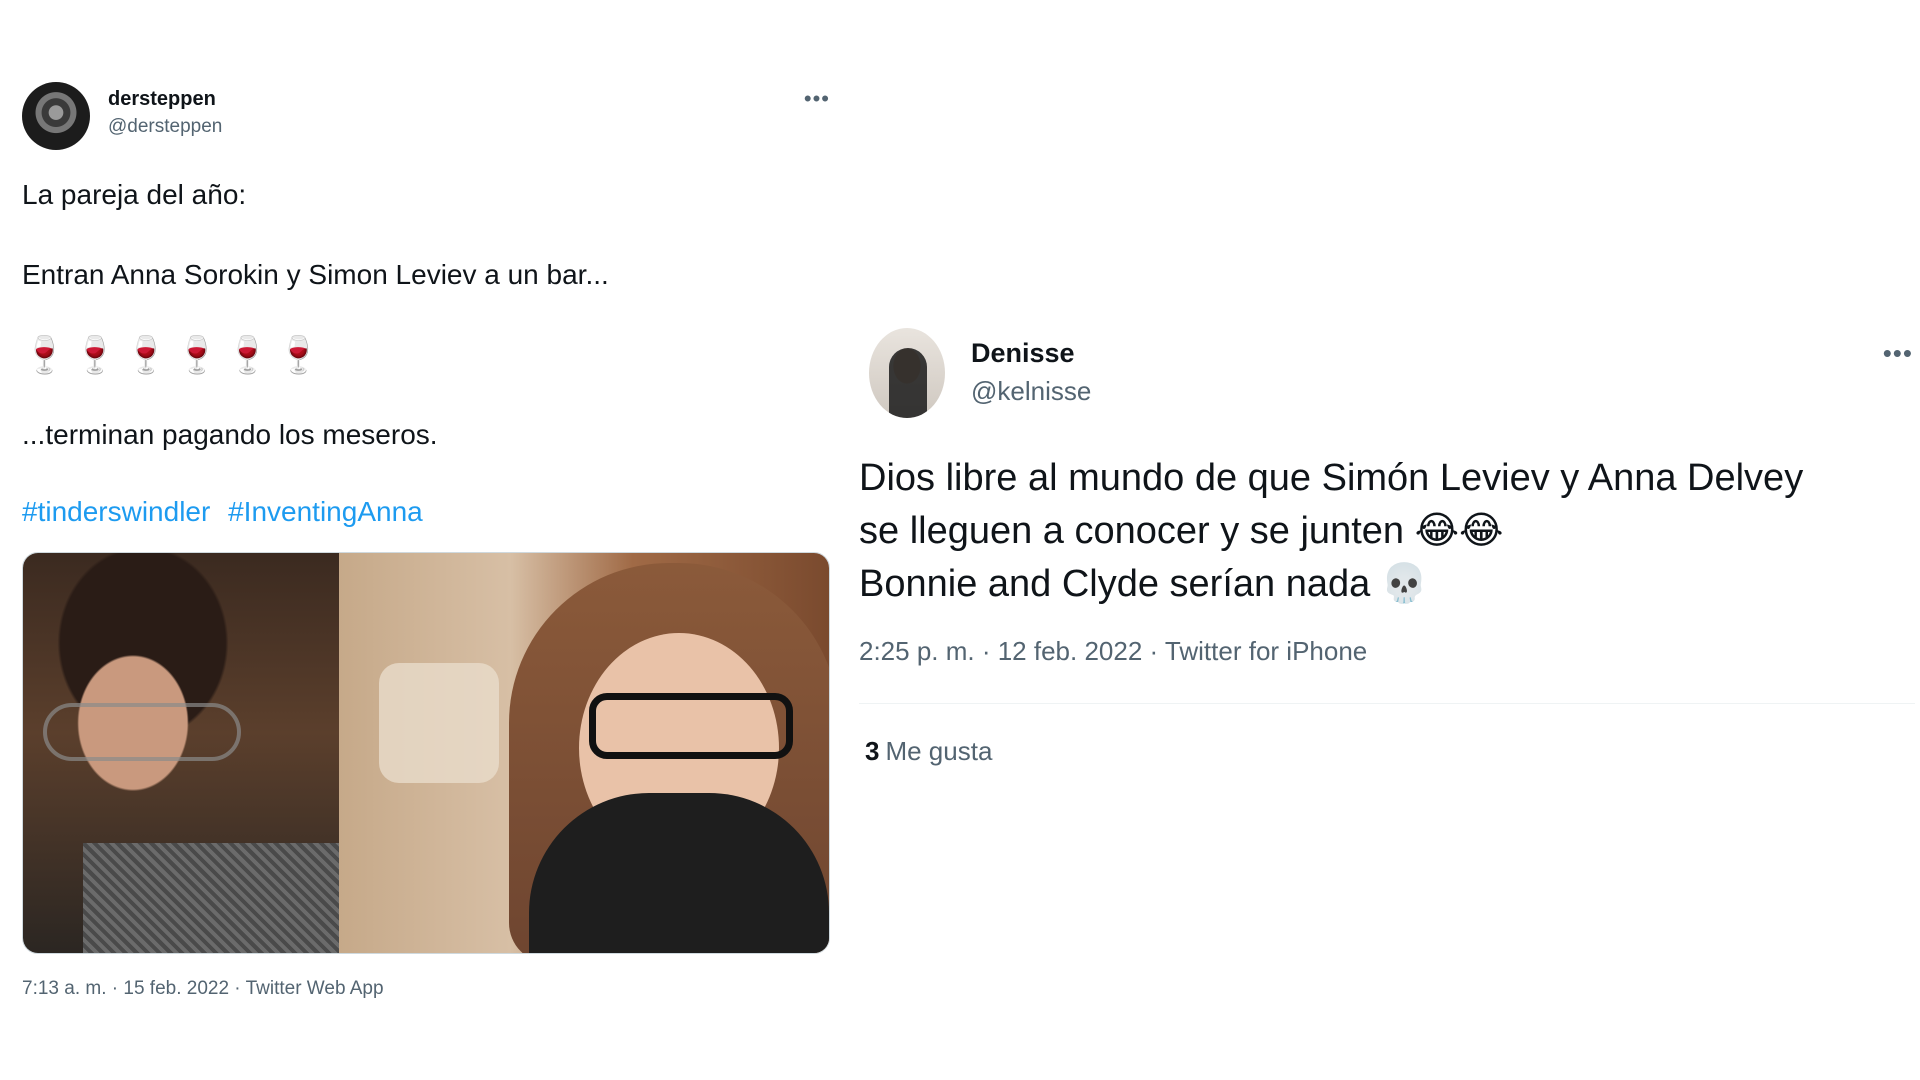 The height and width of the screenshot is (1080, 1920). What do you see at coordinates (426, 117) in the screenshot?
I see `tweet-header: dersteppen @dersteppen •••` at bounding box center [426, 117].